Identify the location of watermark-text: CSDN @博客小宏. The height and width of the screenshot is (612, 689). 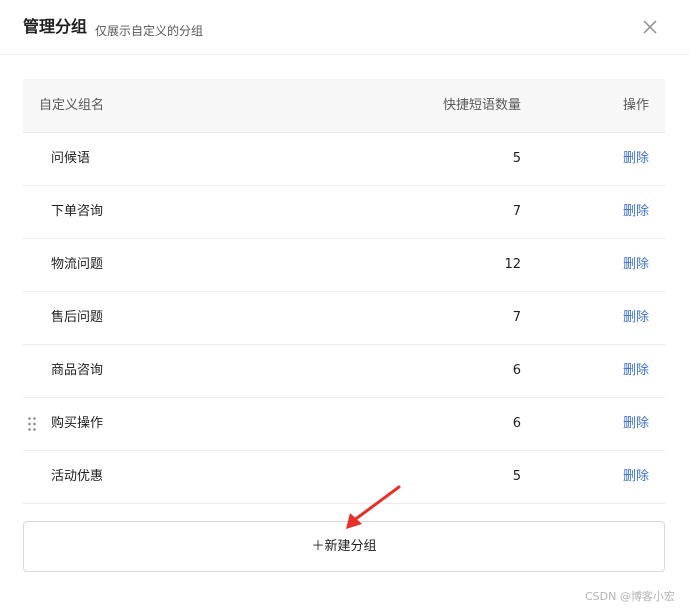
(630, 596).